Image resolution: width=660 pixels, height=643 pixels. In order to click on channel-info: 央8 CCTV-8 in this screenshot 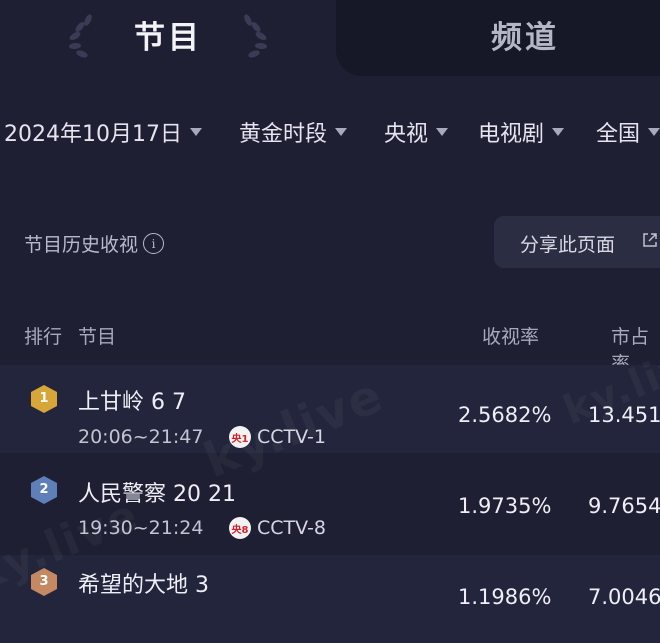, I will do `click(277, 528)`.